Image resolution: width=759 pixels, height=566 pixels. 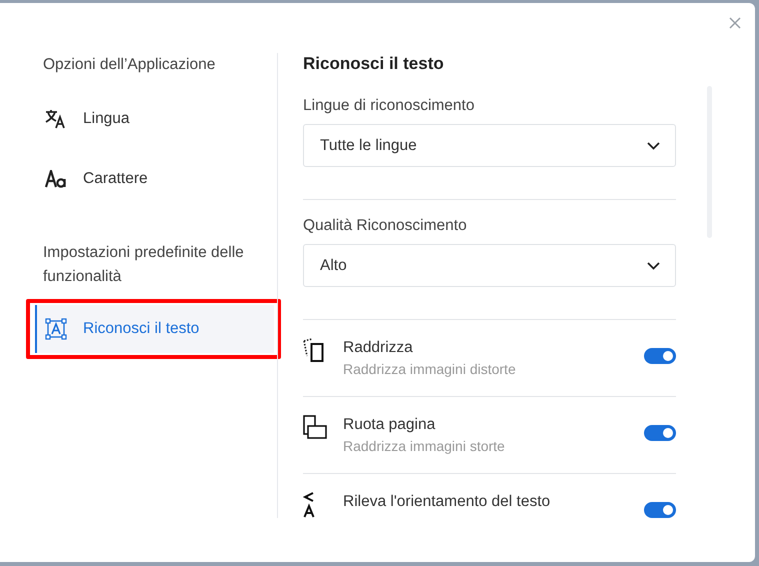 I want to click on text-orientation-icon, so click(x=309, y=505).